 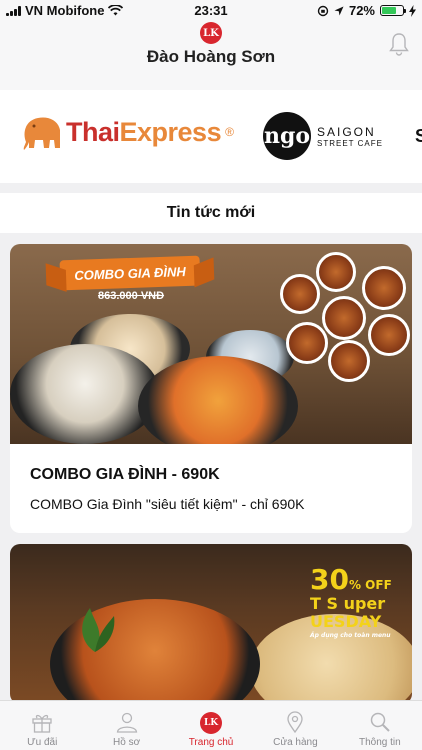 What do you see at coordinates (211, 33) in the screenshot?
I see `app-logo: LK` at bounding box center [211, 33].